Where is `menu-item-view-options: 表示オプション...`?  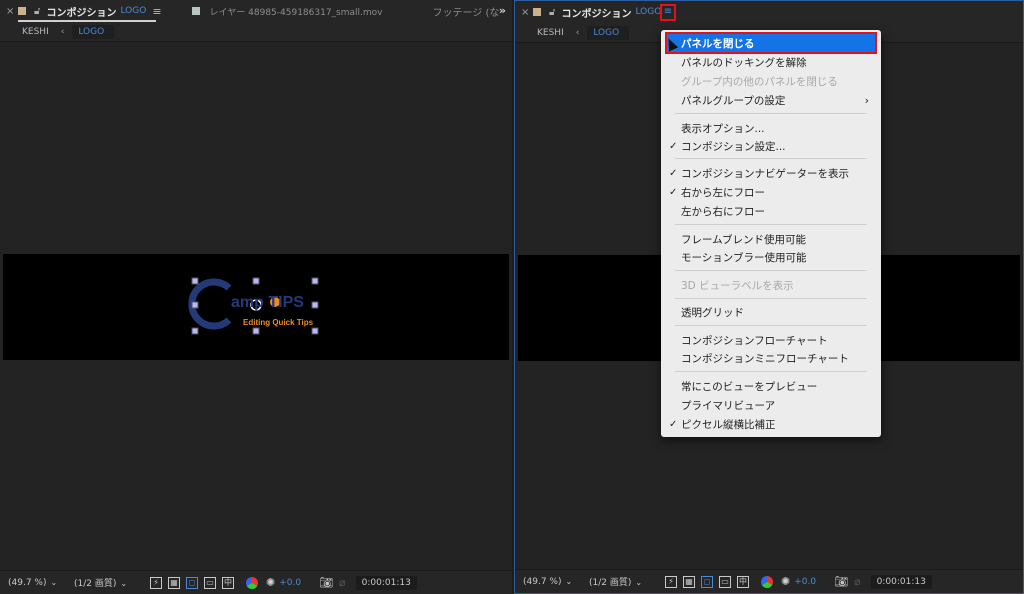
menu-item-view-options: 表示オプション... is located at coordinates (771, 128).